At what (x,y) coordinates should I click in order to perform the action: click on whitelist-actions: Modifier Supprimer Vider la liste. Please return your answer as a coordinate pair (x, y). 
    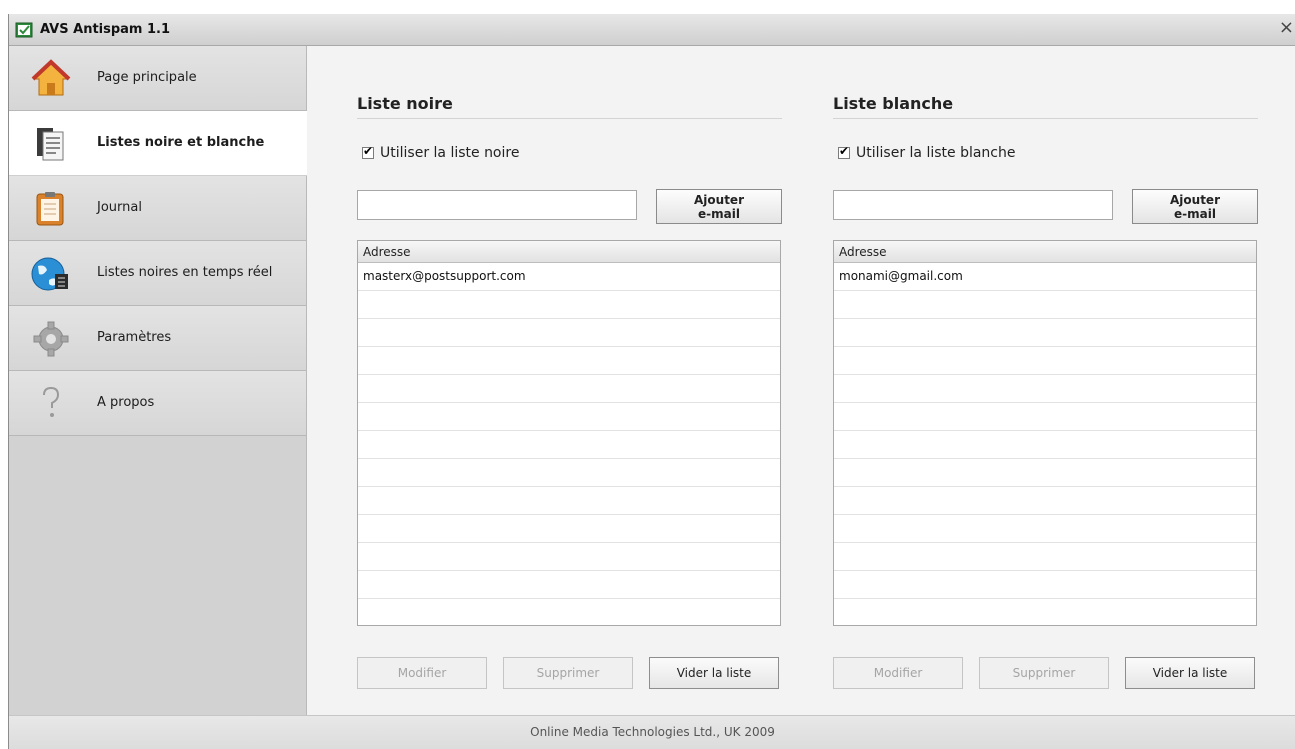
    Looking at the image, I should click on (1045, 673).